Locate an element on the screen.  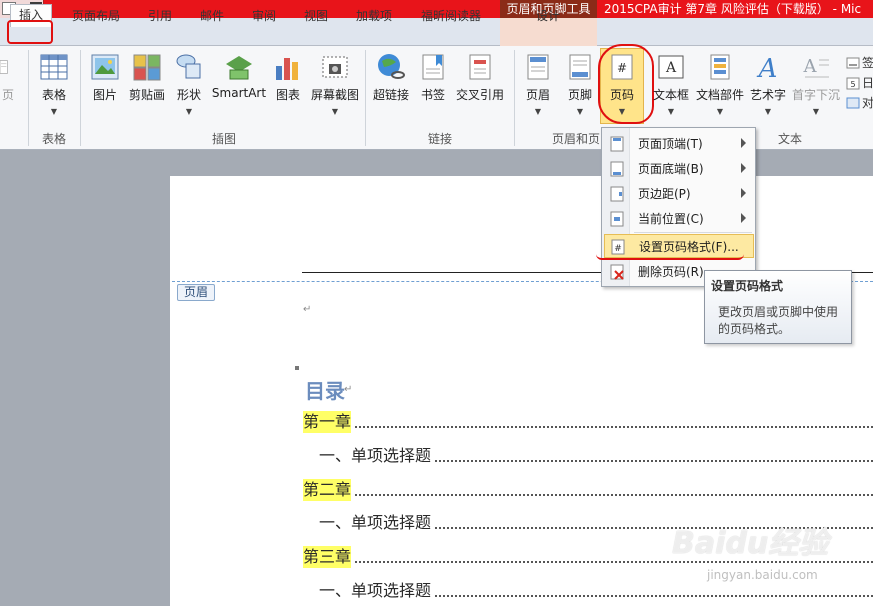
bookmark-button: 书签 is located at coordinates (433, 77).